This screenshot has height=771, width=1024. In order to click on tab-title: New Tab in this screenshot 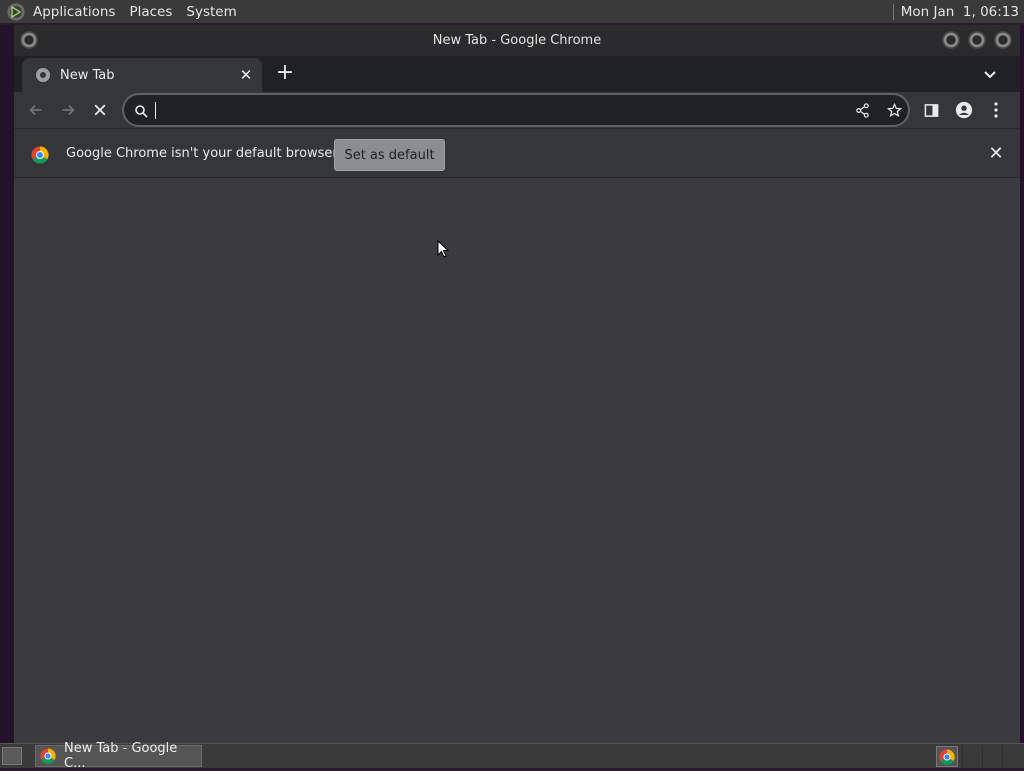, I will do `click(87, 75)`.